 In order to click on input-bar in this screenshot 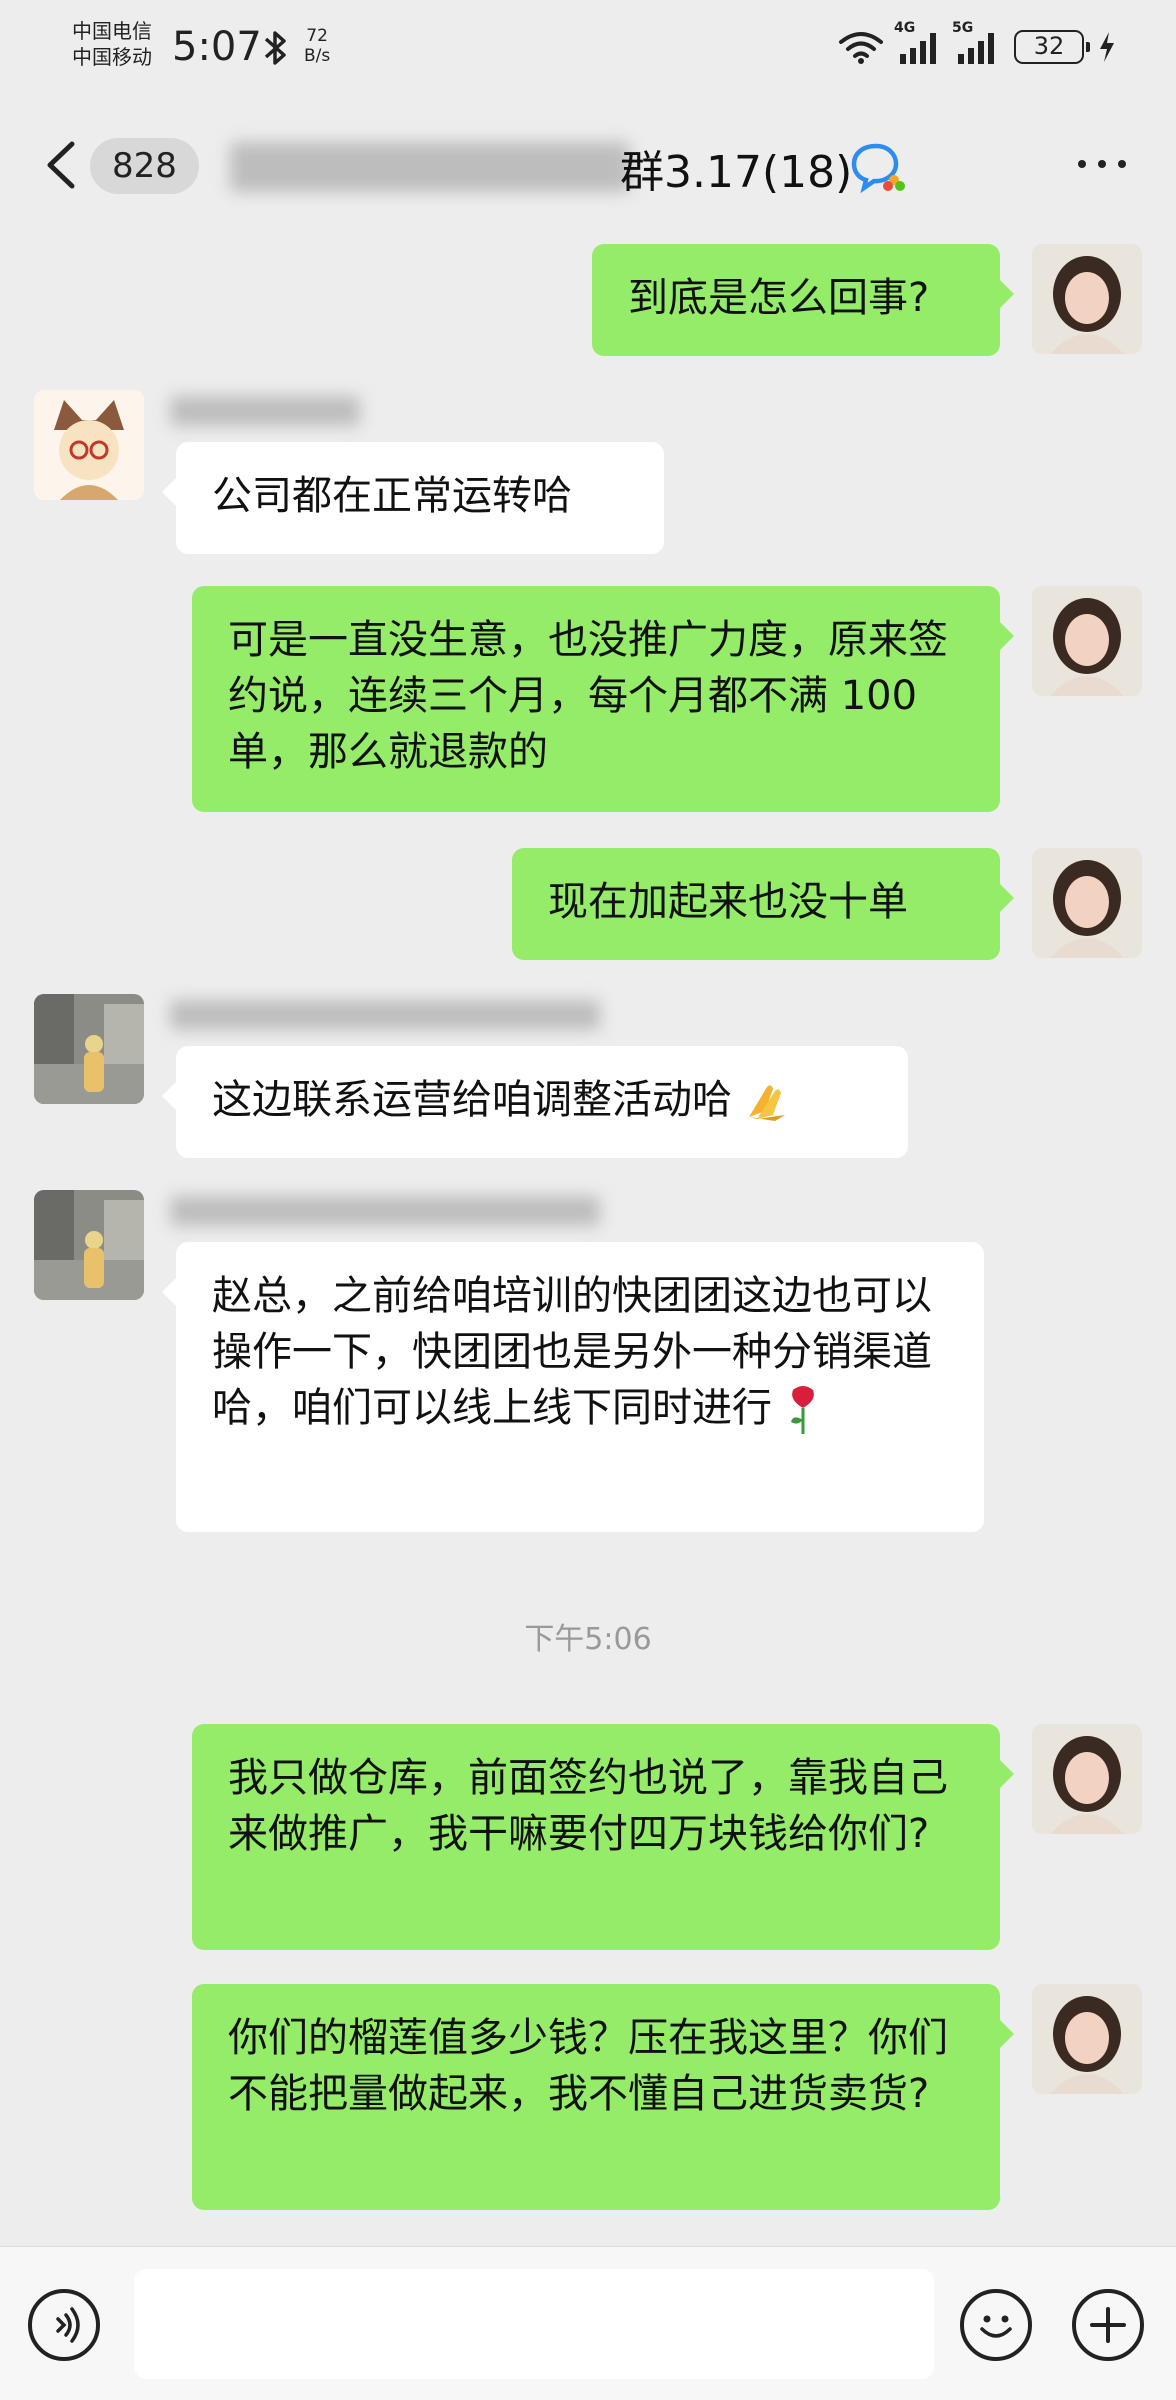, I will do `click(588, 2323)`.